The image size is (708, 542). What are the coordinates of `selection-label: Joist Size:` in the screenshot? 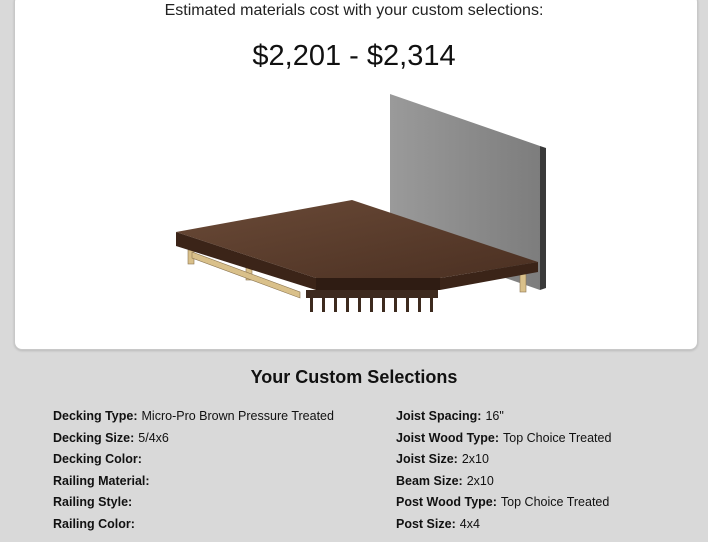 It's located at (427, 459).